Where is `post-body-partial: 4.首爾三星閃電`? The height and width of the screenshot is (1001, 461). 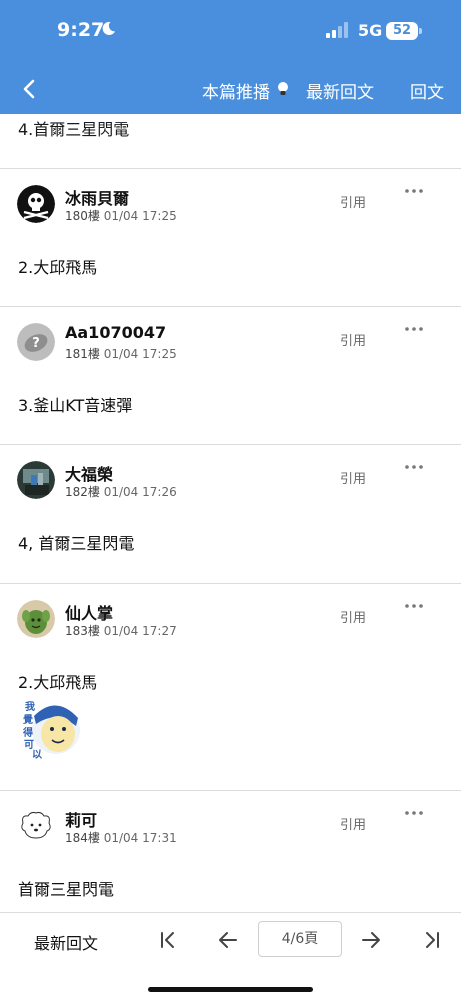 post-body-partial: 4.首爾三星閃電 is located at coordinates (74, 129).